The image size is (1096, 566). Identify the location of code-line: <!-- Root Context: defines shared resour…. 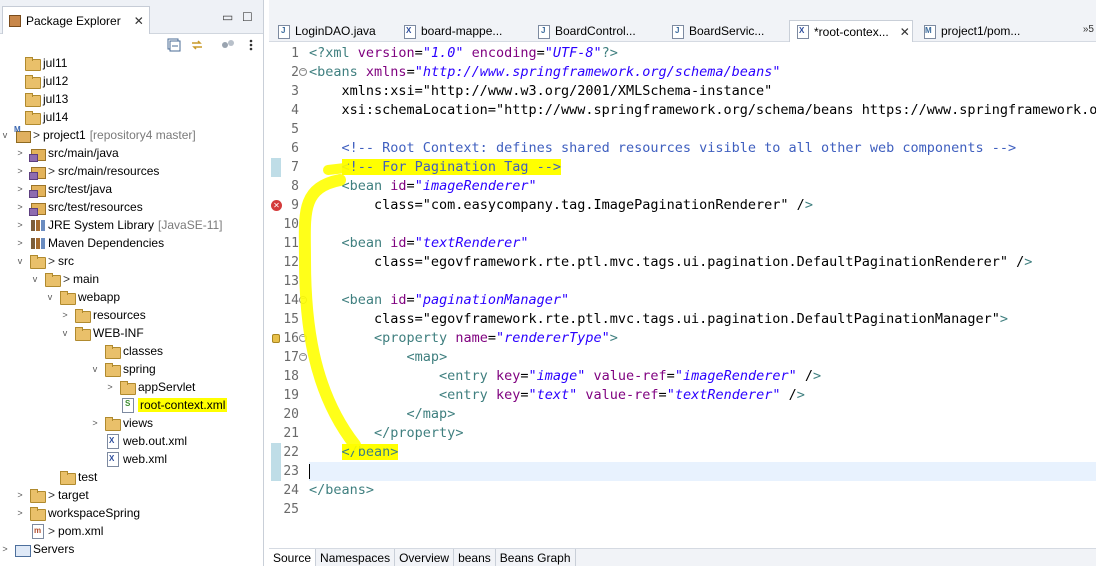
(663, 148).